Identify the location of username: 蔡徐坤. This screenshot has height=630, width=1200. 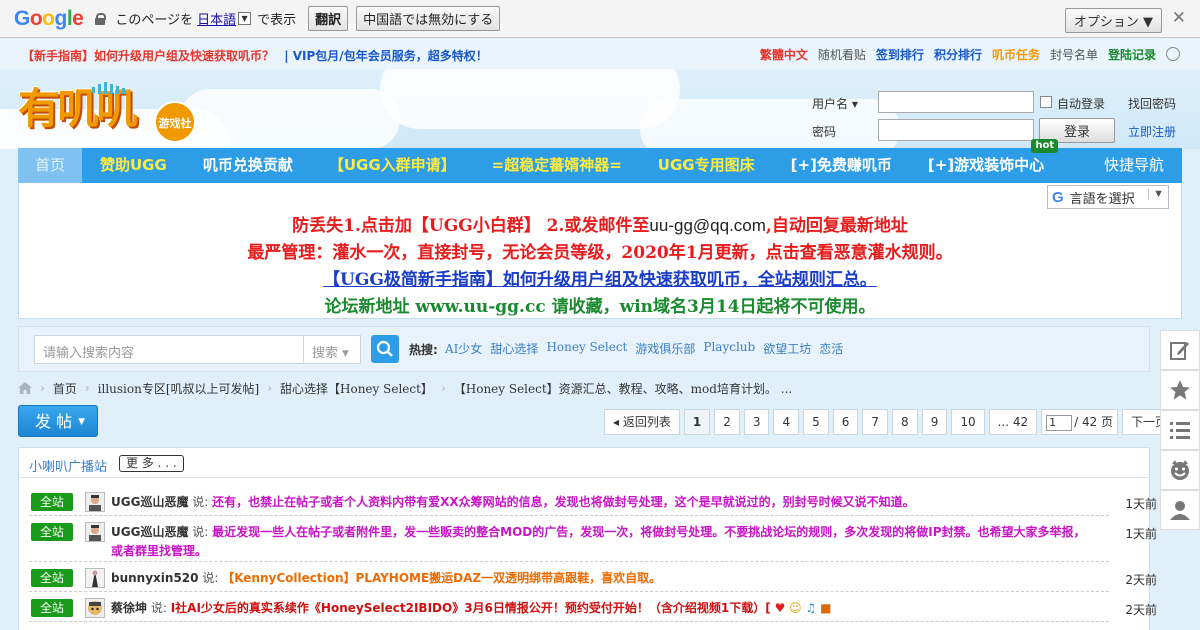
(129, 608).